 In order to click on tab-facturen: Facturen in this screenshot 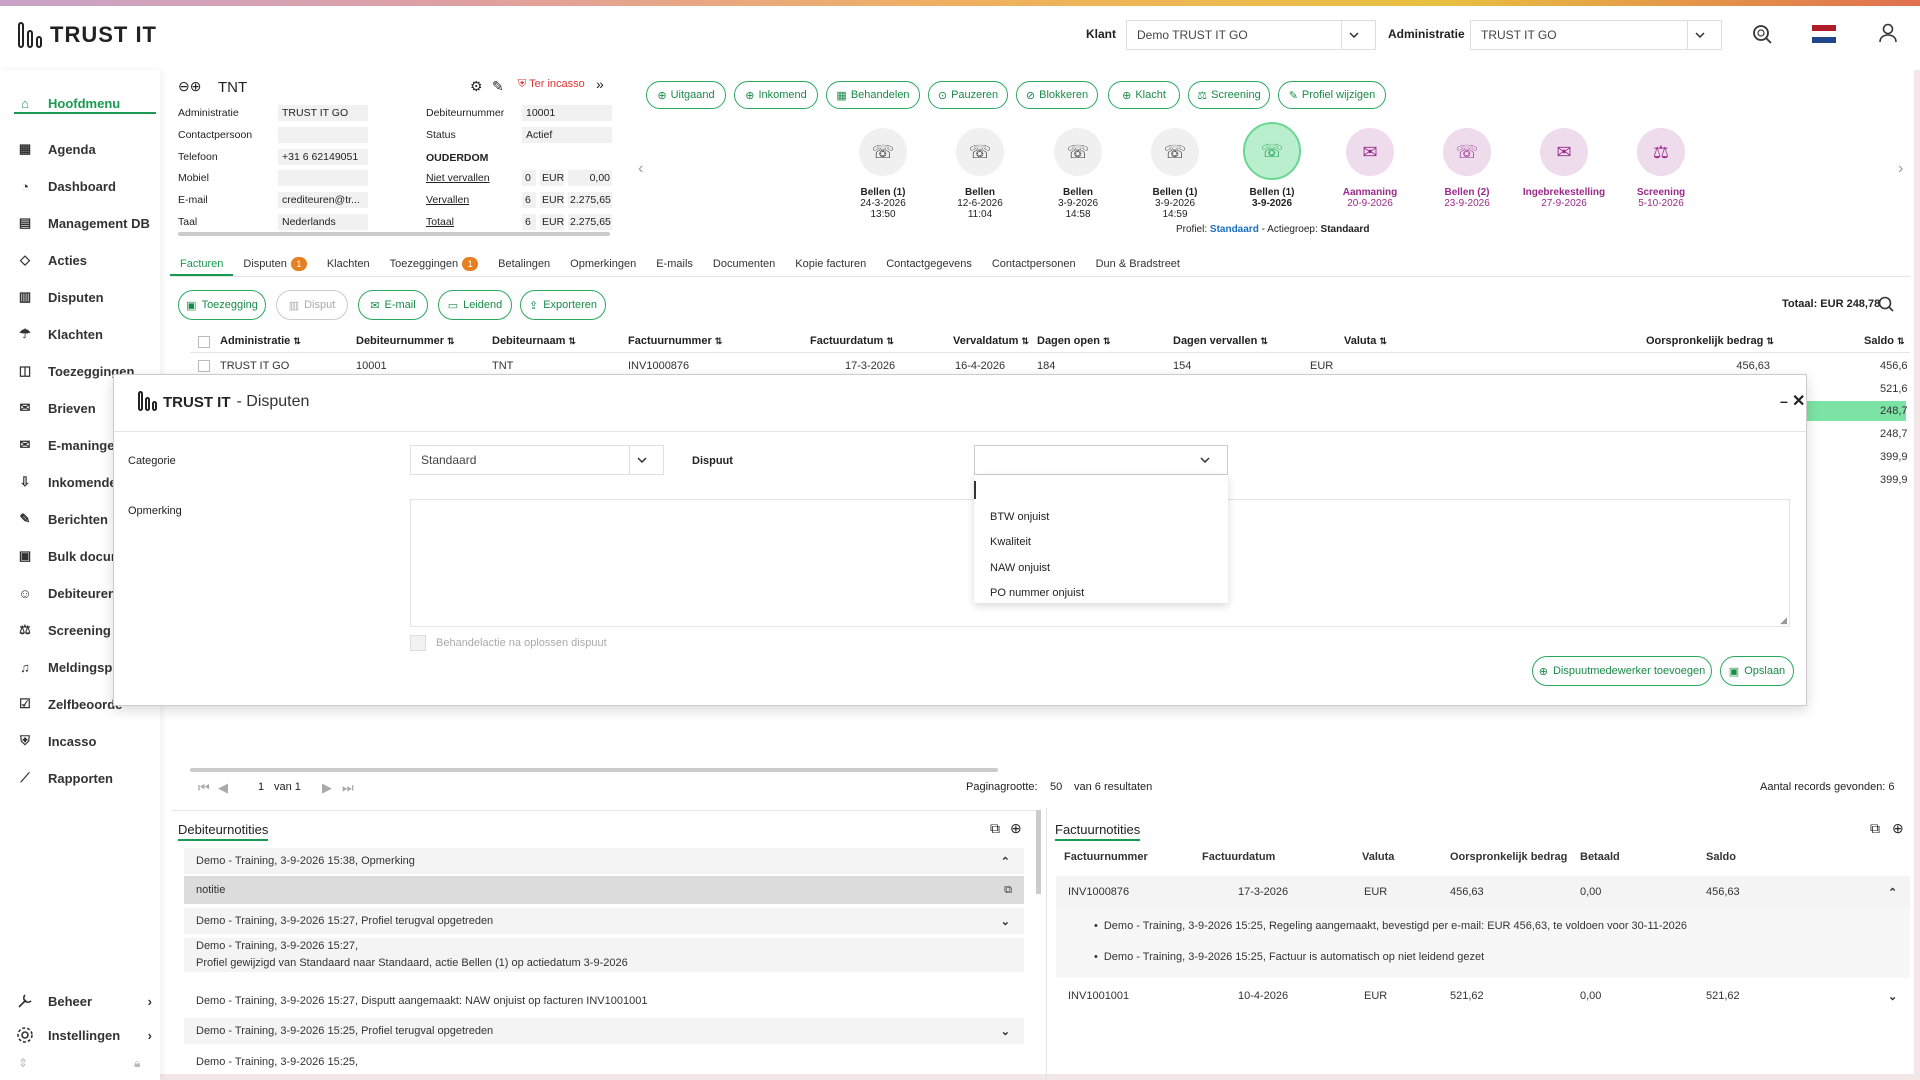, I will do `click(202, 265)`.